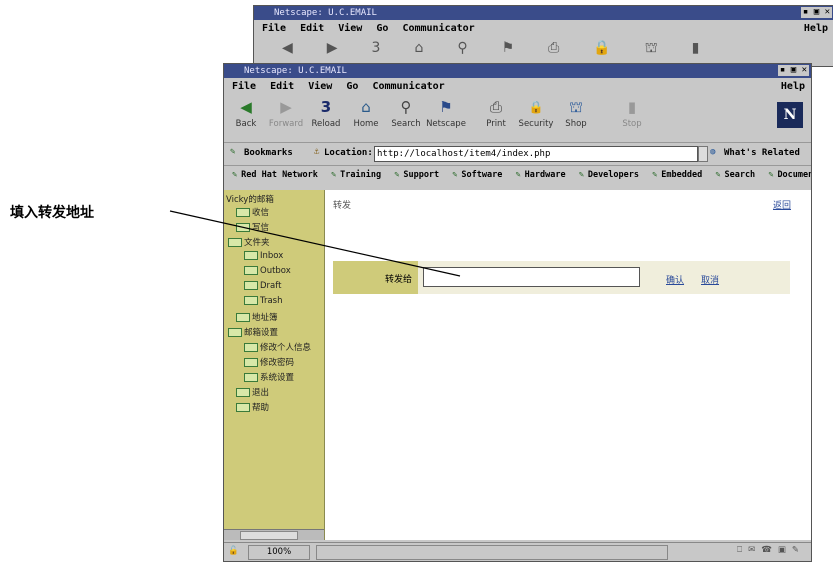 This screenshot has width=833, height=564. Describe the element at coordinates (787, 175) in the screenshot. I see `personal-link-documentation: ✎ Documen` at that location.